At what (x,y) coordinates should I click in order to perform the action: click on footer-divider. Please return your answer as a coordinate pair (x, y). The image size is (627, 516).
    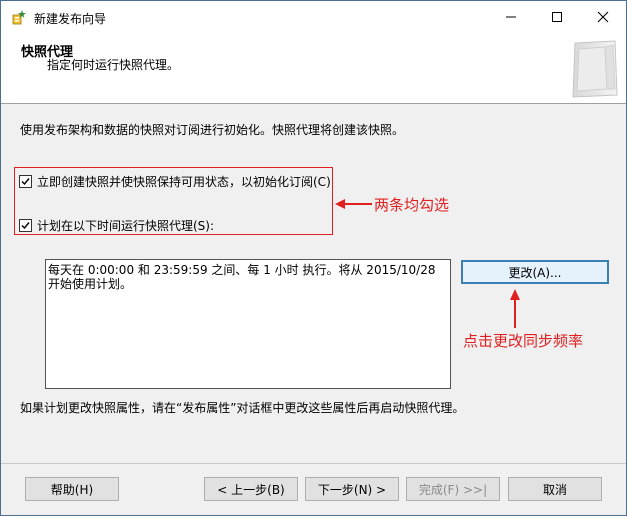
    Looking at the image, I should click on (313, 463).